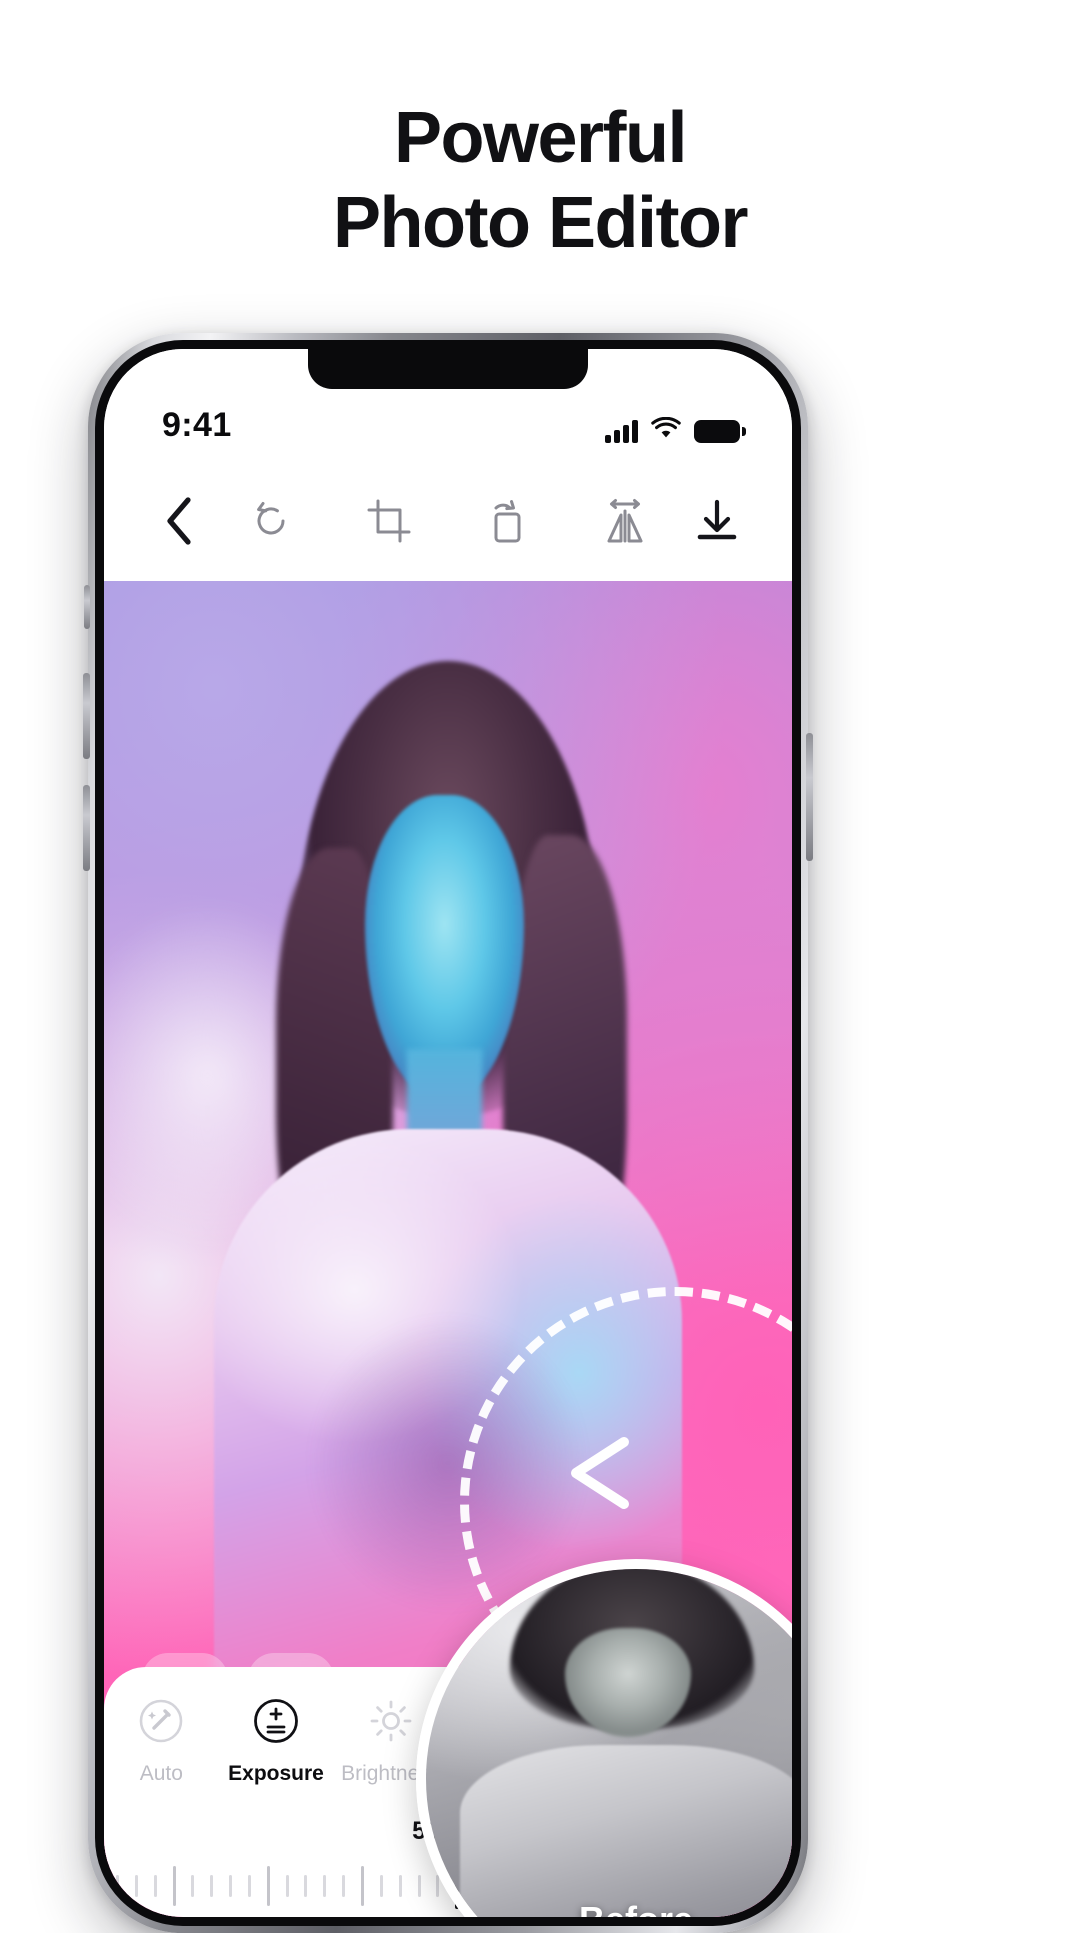  I want to click on volume-down-button, so click(86, 828).